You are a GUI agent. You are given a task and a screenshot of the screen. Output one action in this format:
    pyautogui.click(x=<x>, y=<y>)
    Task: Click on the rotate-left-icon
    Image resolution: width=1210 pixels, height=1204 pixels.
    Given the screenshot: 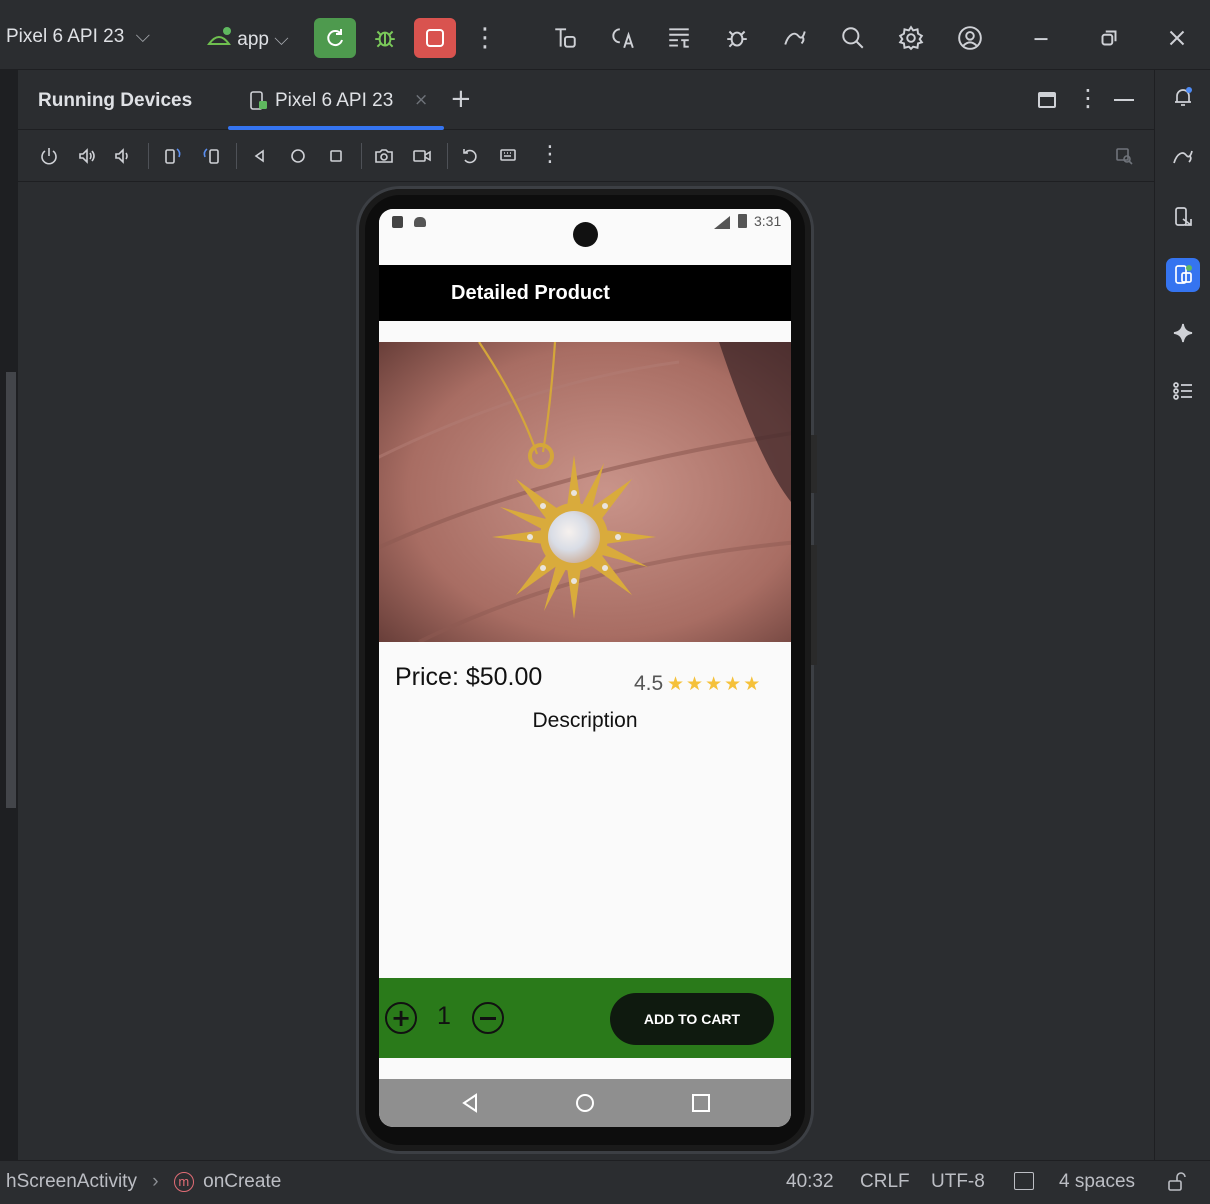 What is the action you would take?
    pyautogui.click(x=173, y=156)
    